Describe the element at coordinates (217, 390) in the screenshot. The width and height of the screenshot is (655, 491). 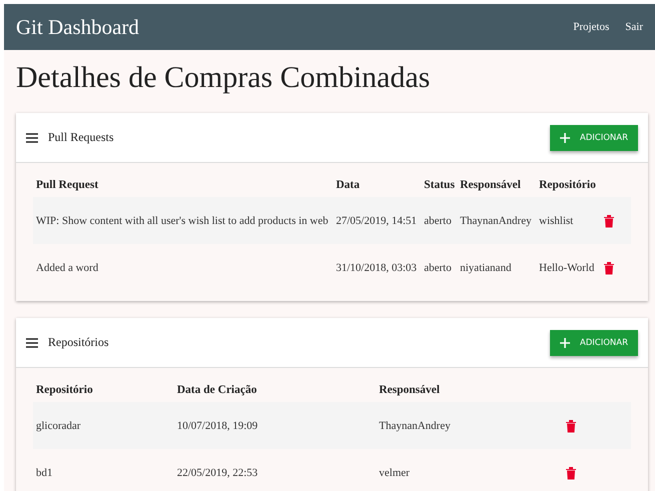
I see `column-header: Data de Criação` at that location.